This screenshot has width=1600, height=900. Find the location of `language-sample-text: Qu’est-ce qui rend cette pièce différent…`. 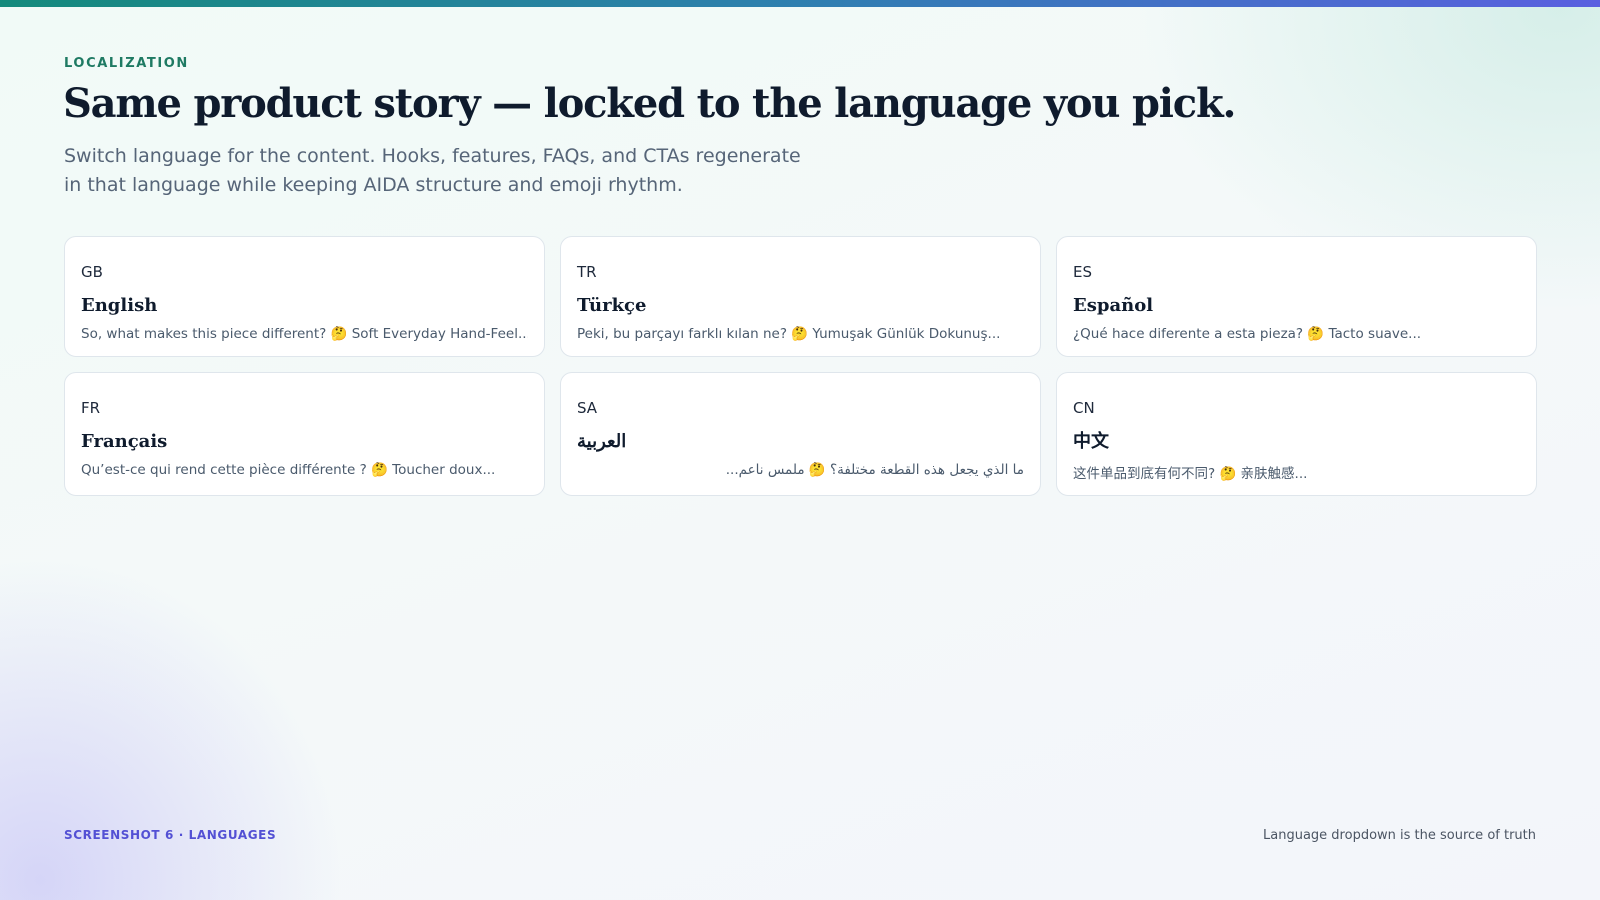

language-sample-text: Qu’est-ce qui rend cette pièce différent… is located at coordinates (288, 470).